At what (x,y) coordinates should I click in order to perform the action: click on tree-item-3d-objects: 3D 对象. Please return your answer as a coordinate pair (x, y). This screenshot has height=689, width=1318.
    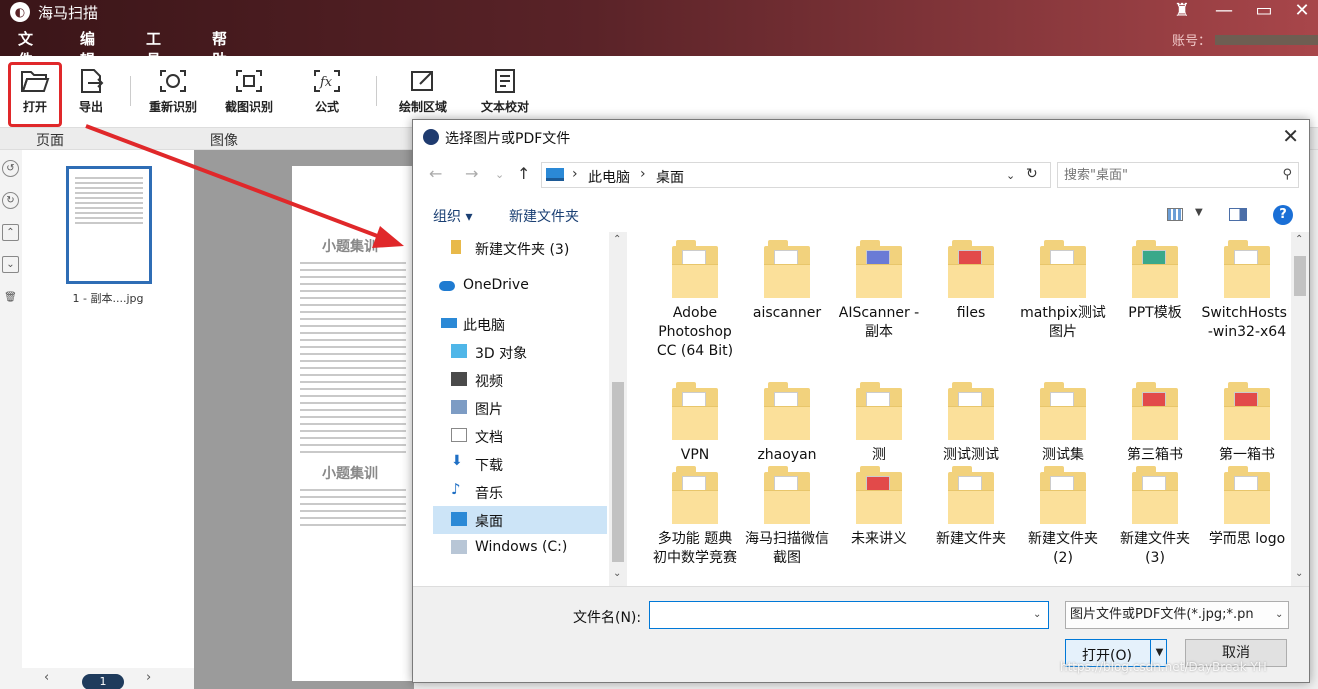
    Looking at the image, I should click on (520, 352).